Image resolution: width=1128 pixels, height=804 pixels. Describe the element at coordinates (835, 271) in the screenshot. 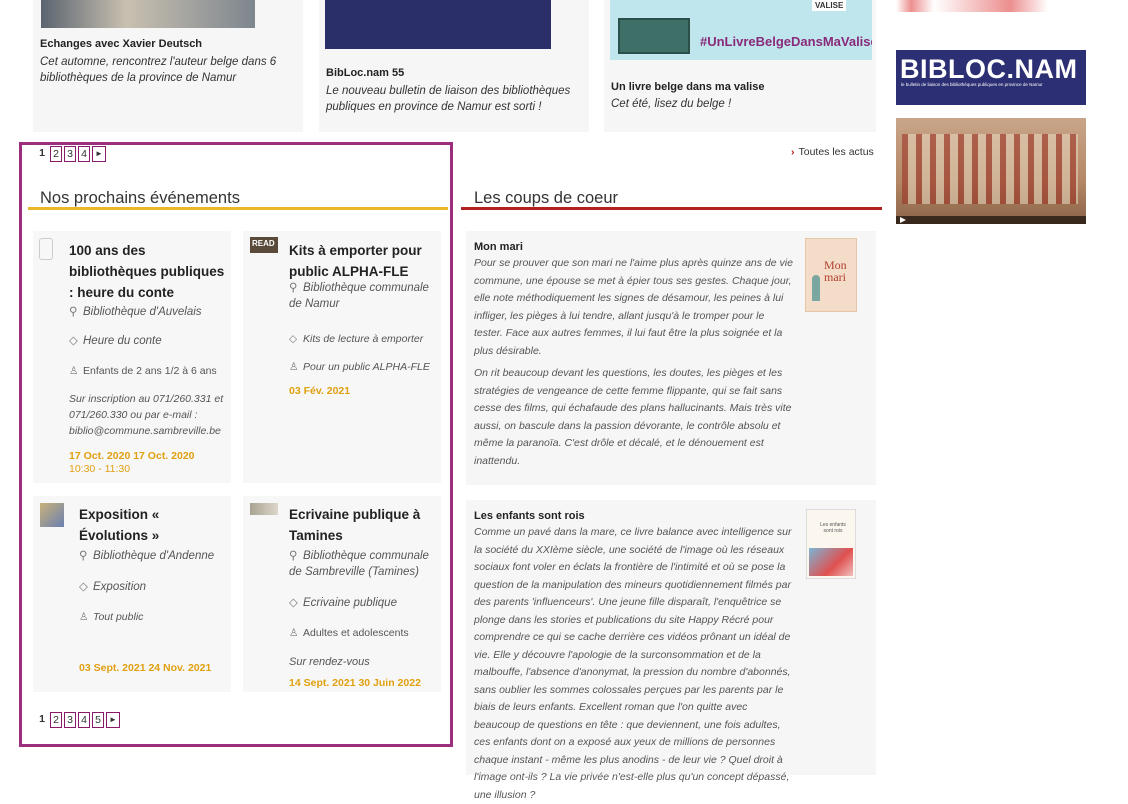

I see `book-cover-title: Mon mari` at that location.